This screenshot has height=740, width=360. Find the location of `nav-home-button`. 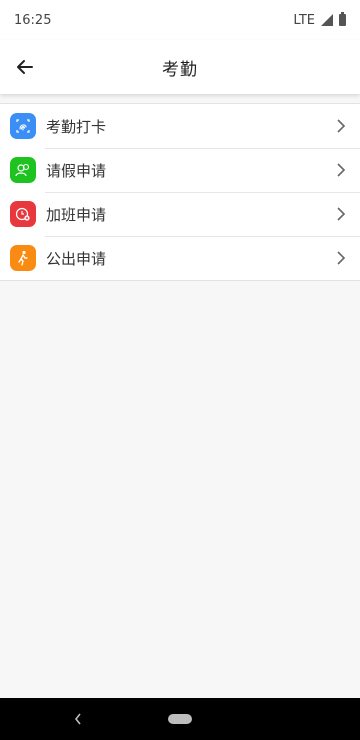

nav-home-button is located at coordinates (180, 719).